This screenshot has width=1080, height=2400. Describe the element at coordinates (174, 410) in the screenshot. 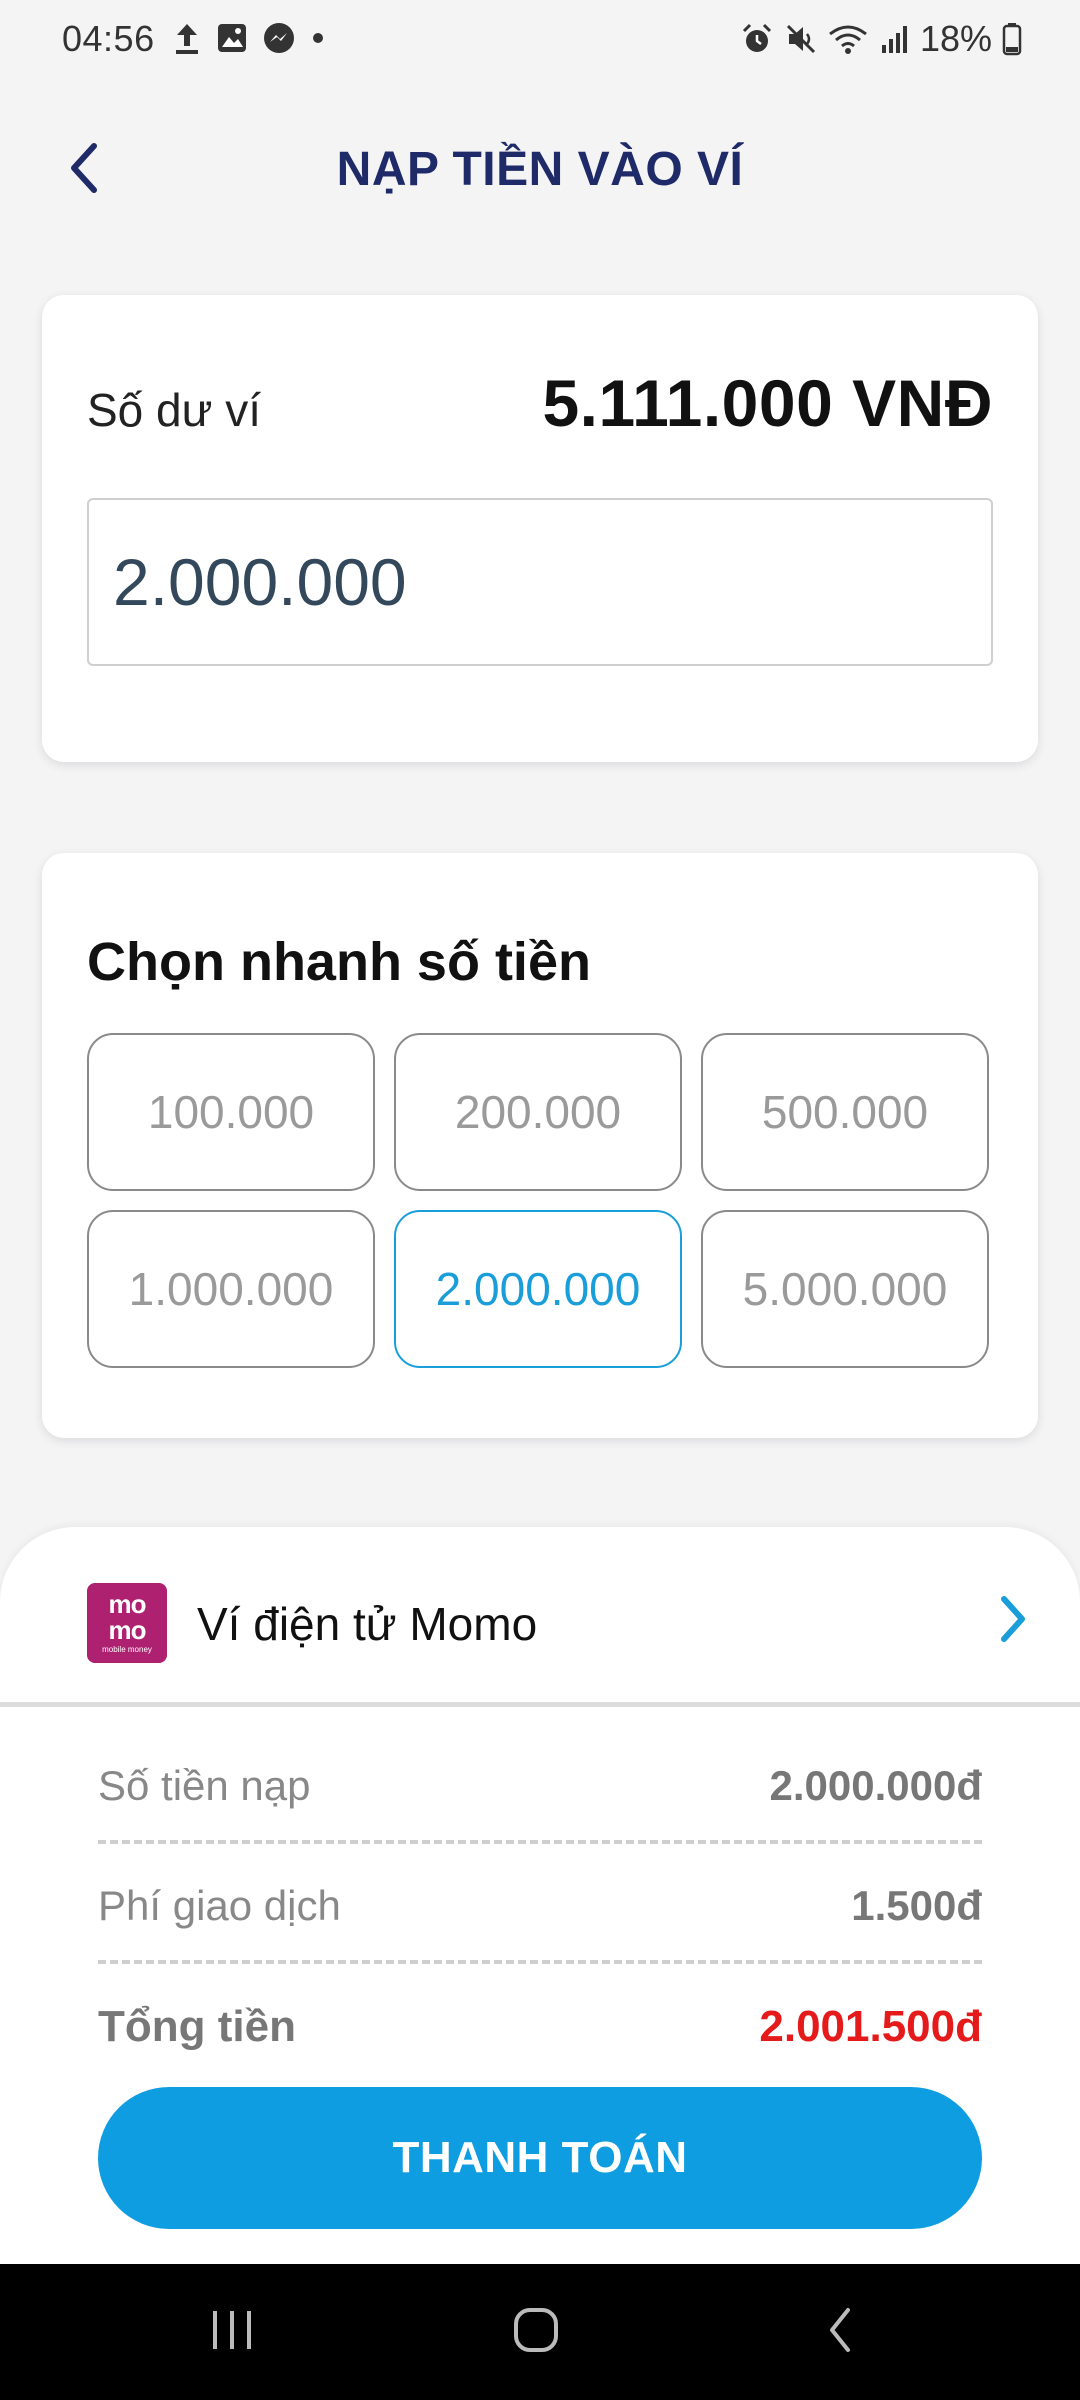

I see `balance-label: Số dư ví` at that location.